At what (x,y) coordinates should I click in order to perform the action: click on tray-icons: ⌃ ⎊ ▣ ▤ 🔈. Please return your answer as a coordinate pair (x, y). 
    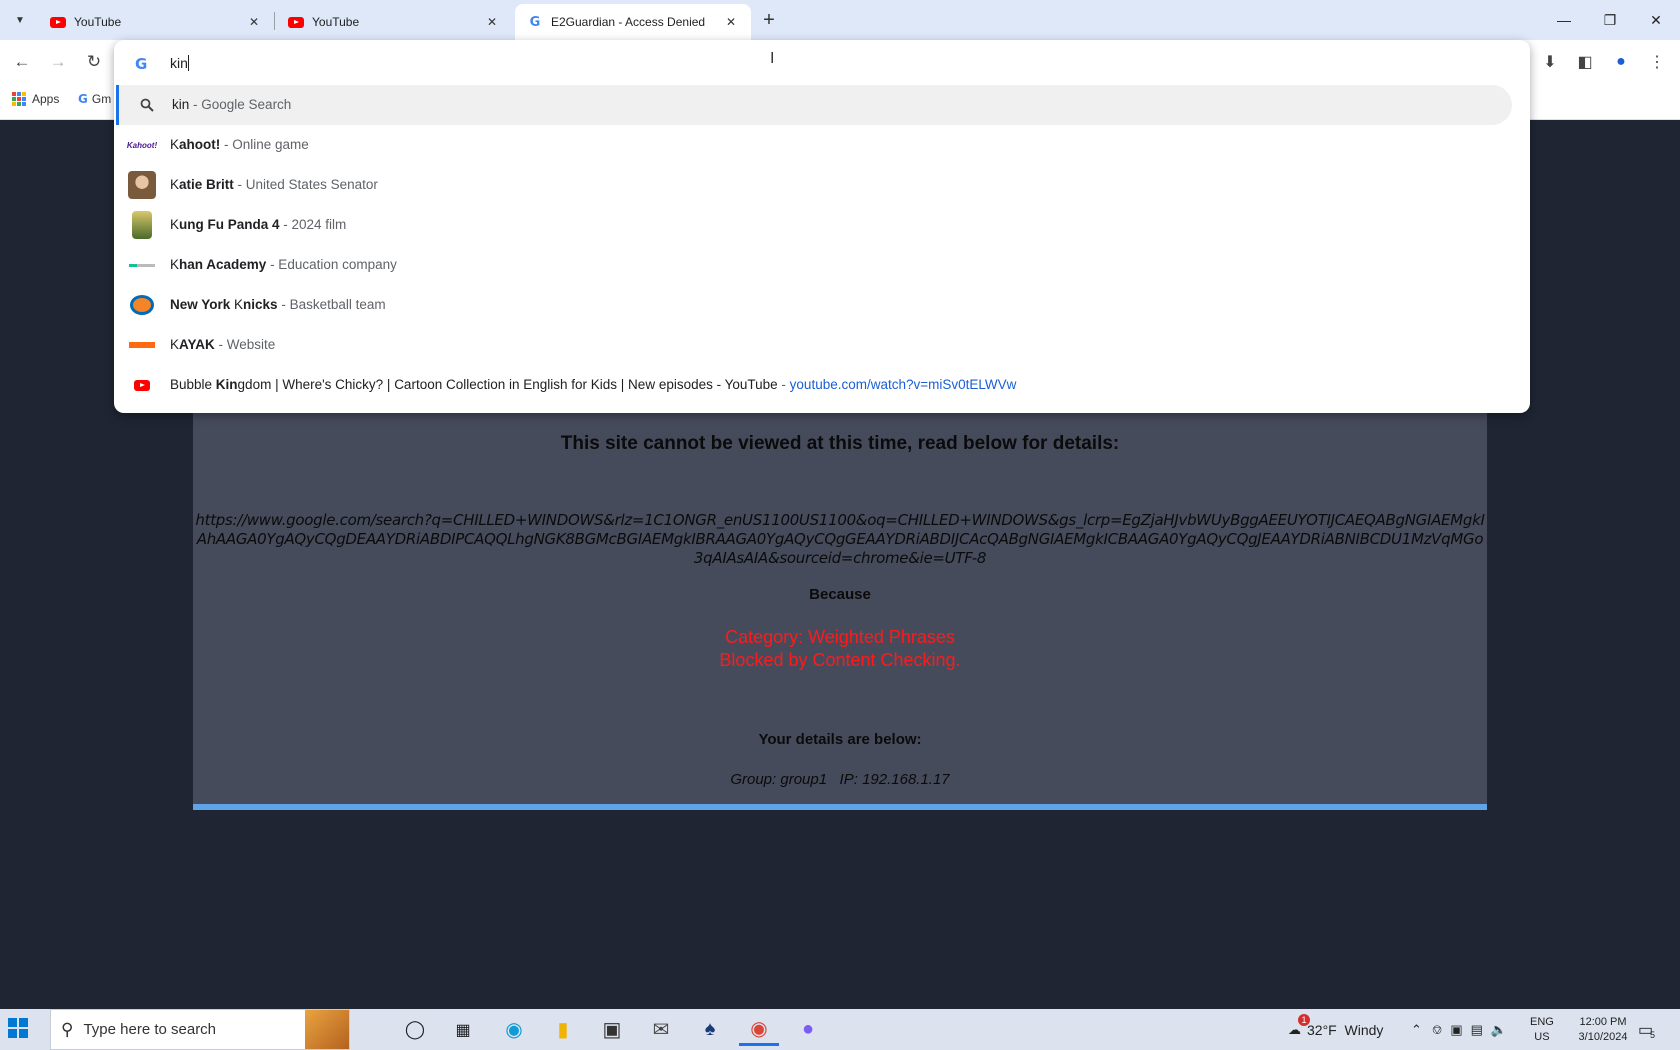
    Looking at the image, I should click on (1459, 1029).